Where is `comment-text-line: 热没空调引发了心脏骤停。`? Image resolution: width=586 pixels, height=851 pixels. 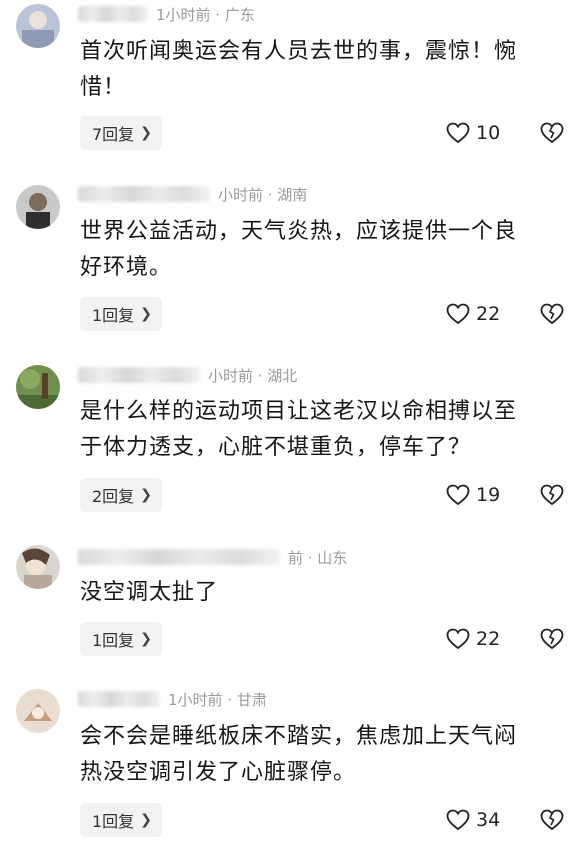 comment-text-line: 热没空调引发了心脏骤停。 is located at coordinates (218, 772).